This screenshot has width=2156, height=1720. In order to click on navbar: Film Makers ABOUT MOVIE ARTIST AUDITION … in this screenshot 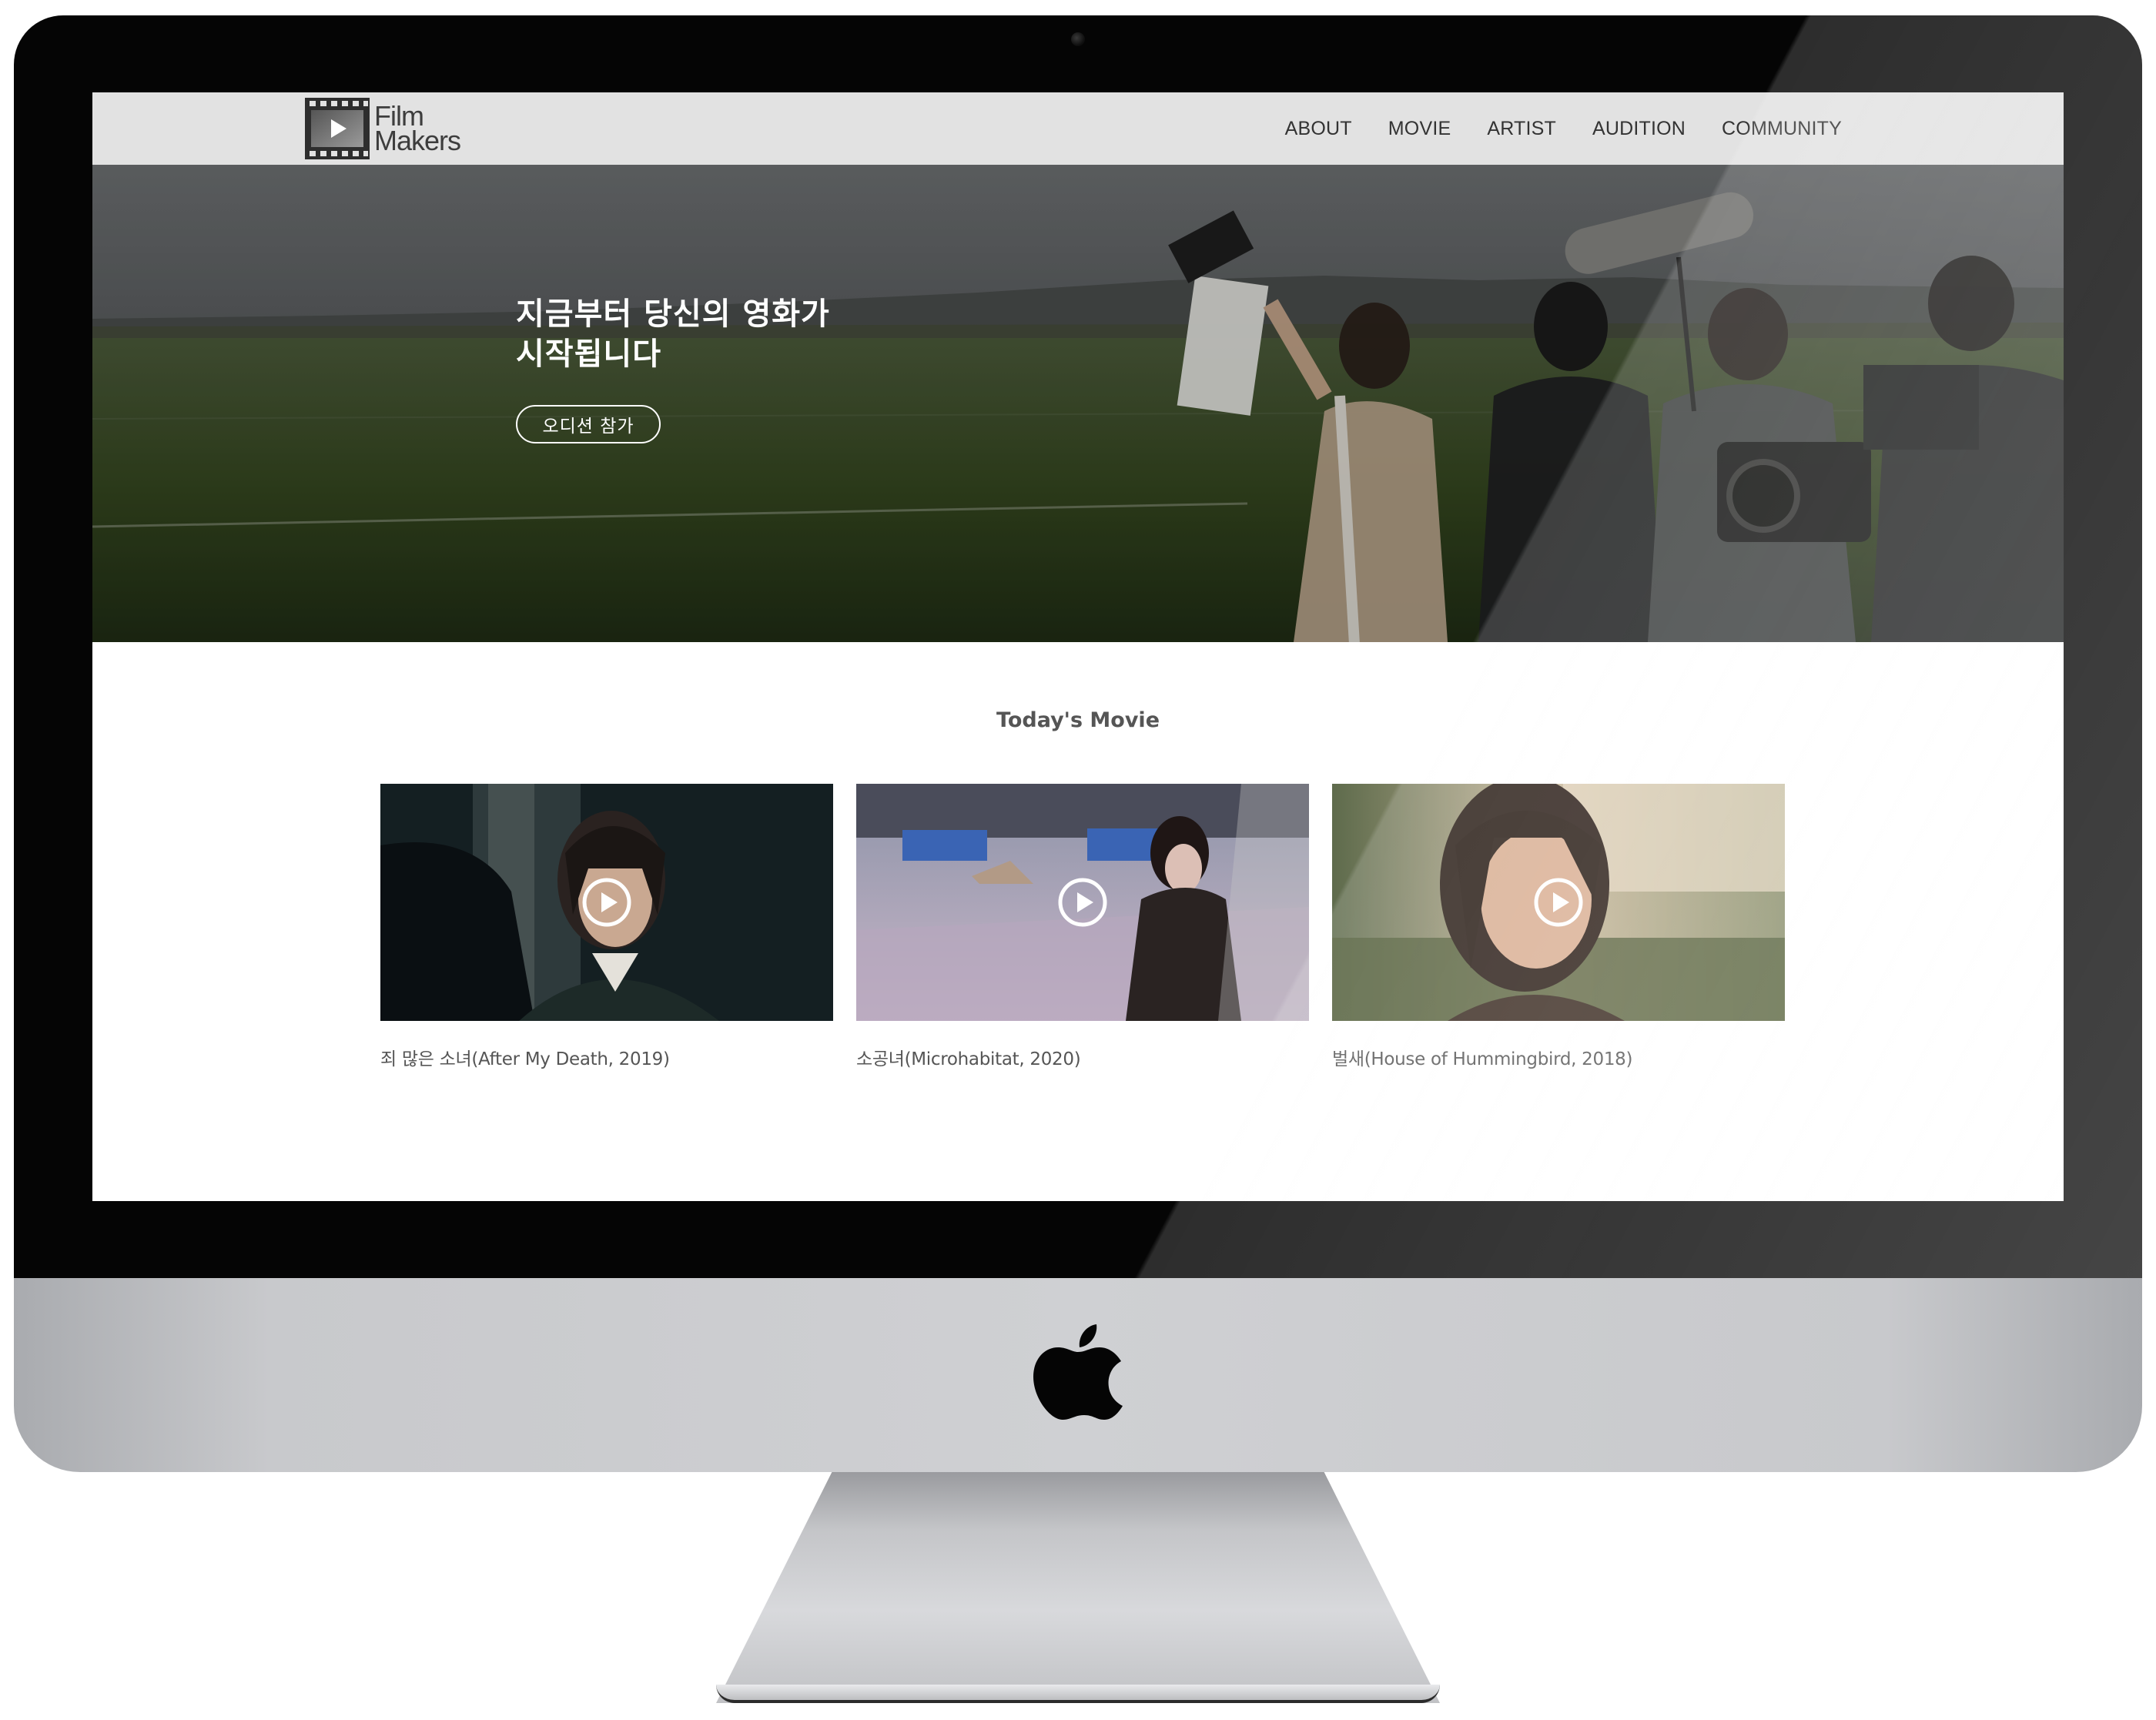, I will do `click(1078, 128)`.